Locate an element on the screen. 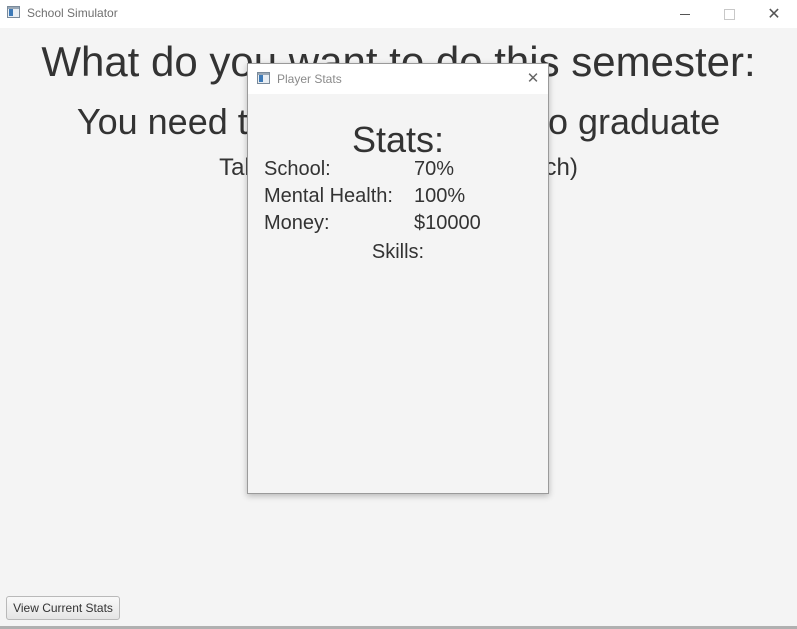 Image resolution: width=797 pixels, height=629 pixels. minimize-button is located at coordinates (685, 14).